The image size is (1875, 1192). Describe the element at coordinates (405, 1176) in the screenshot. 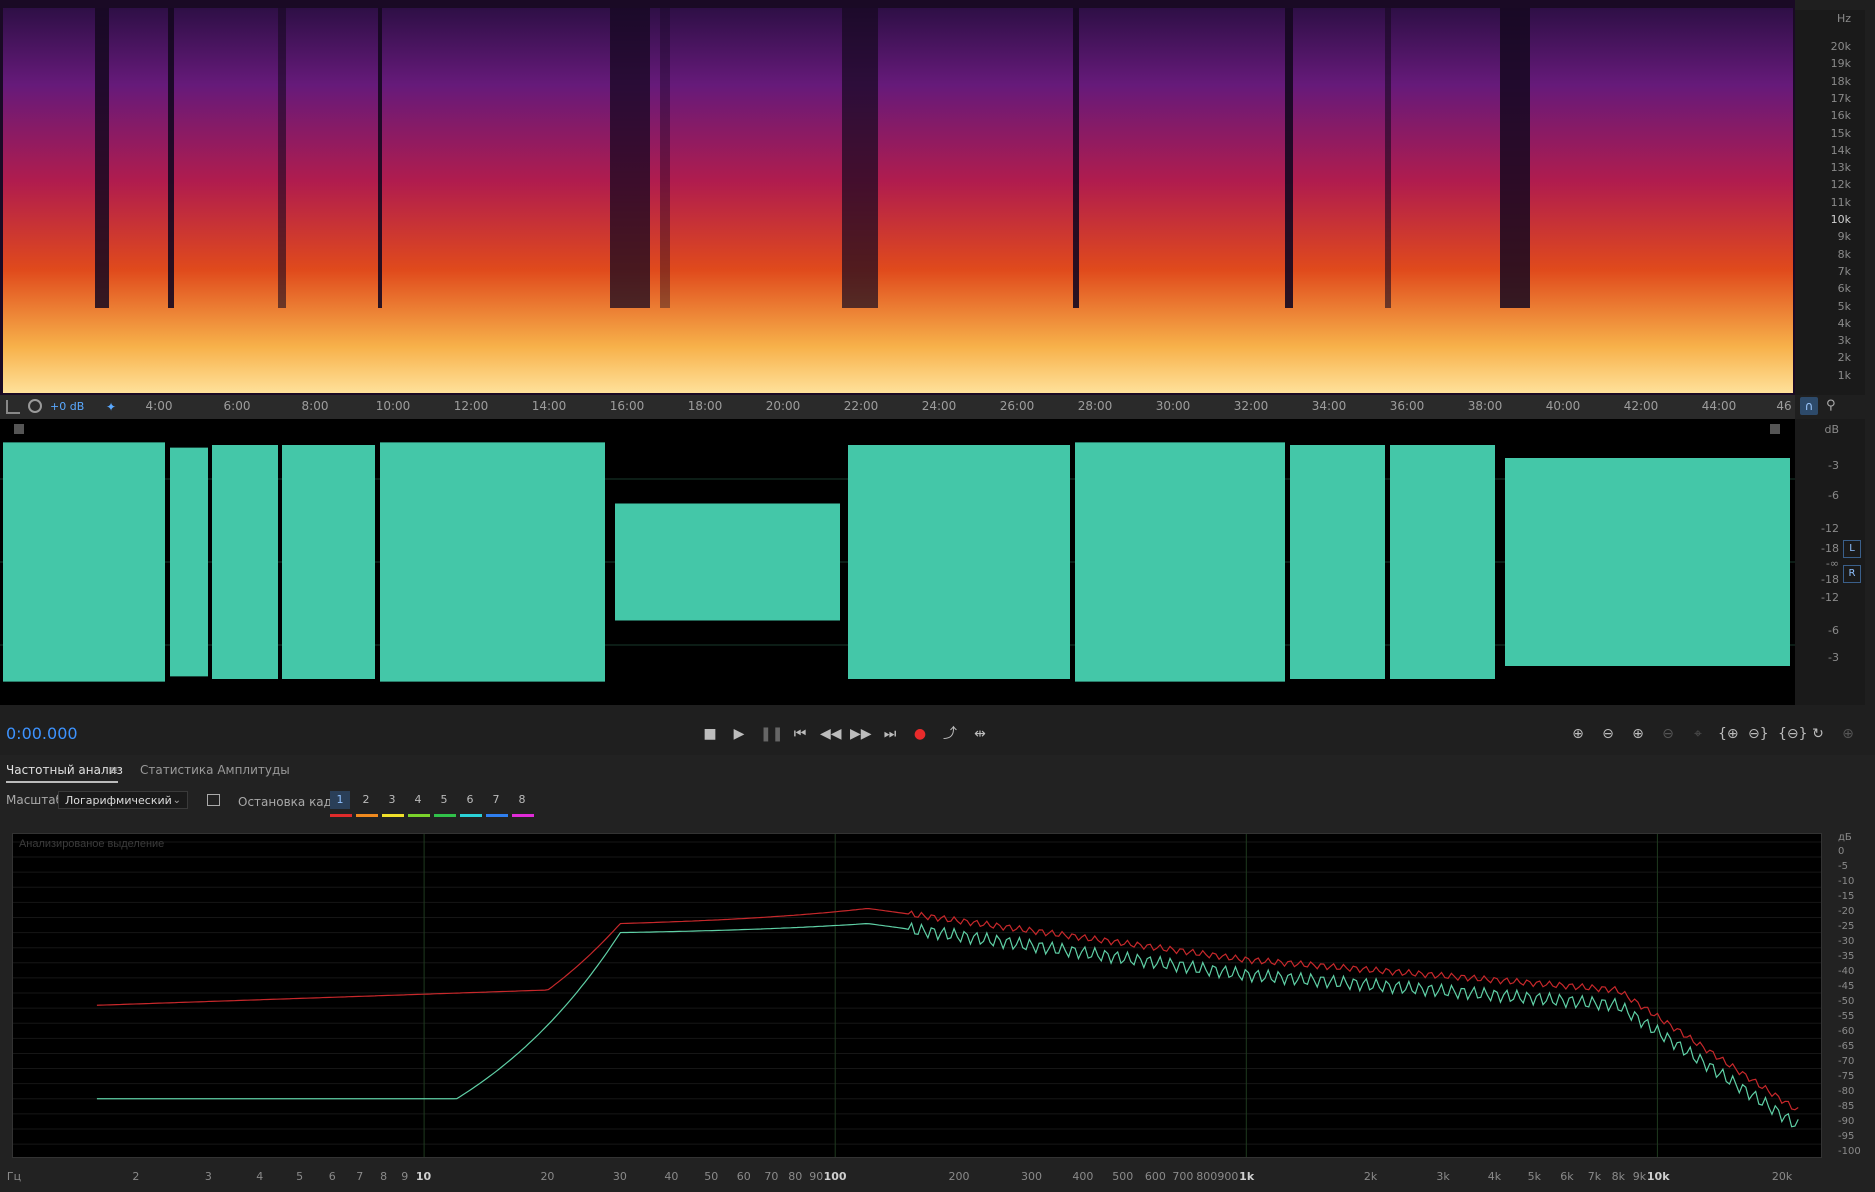

I see `freq-label: 9` at that location.